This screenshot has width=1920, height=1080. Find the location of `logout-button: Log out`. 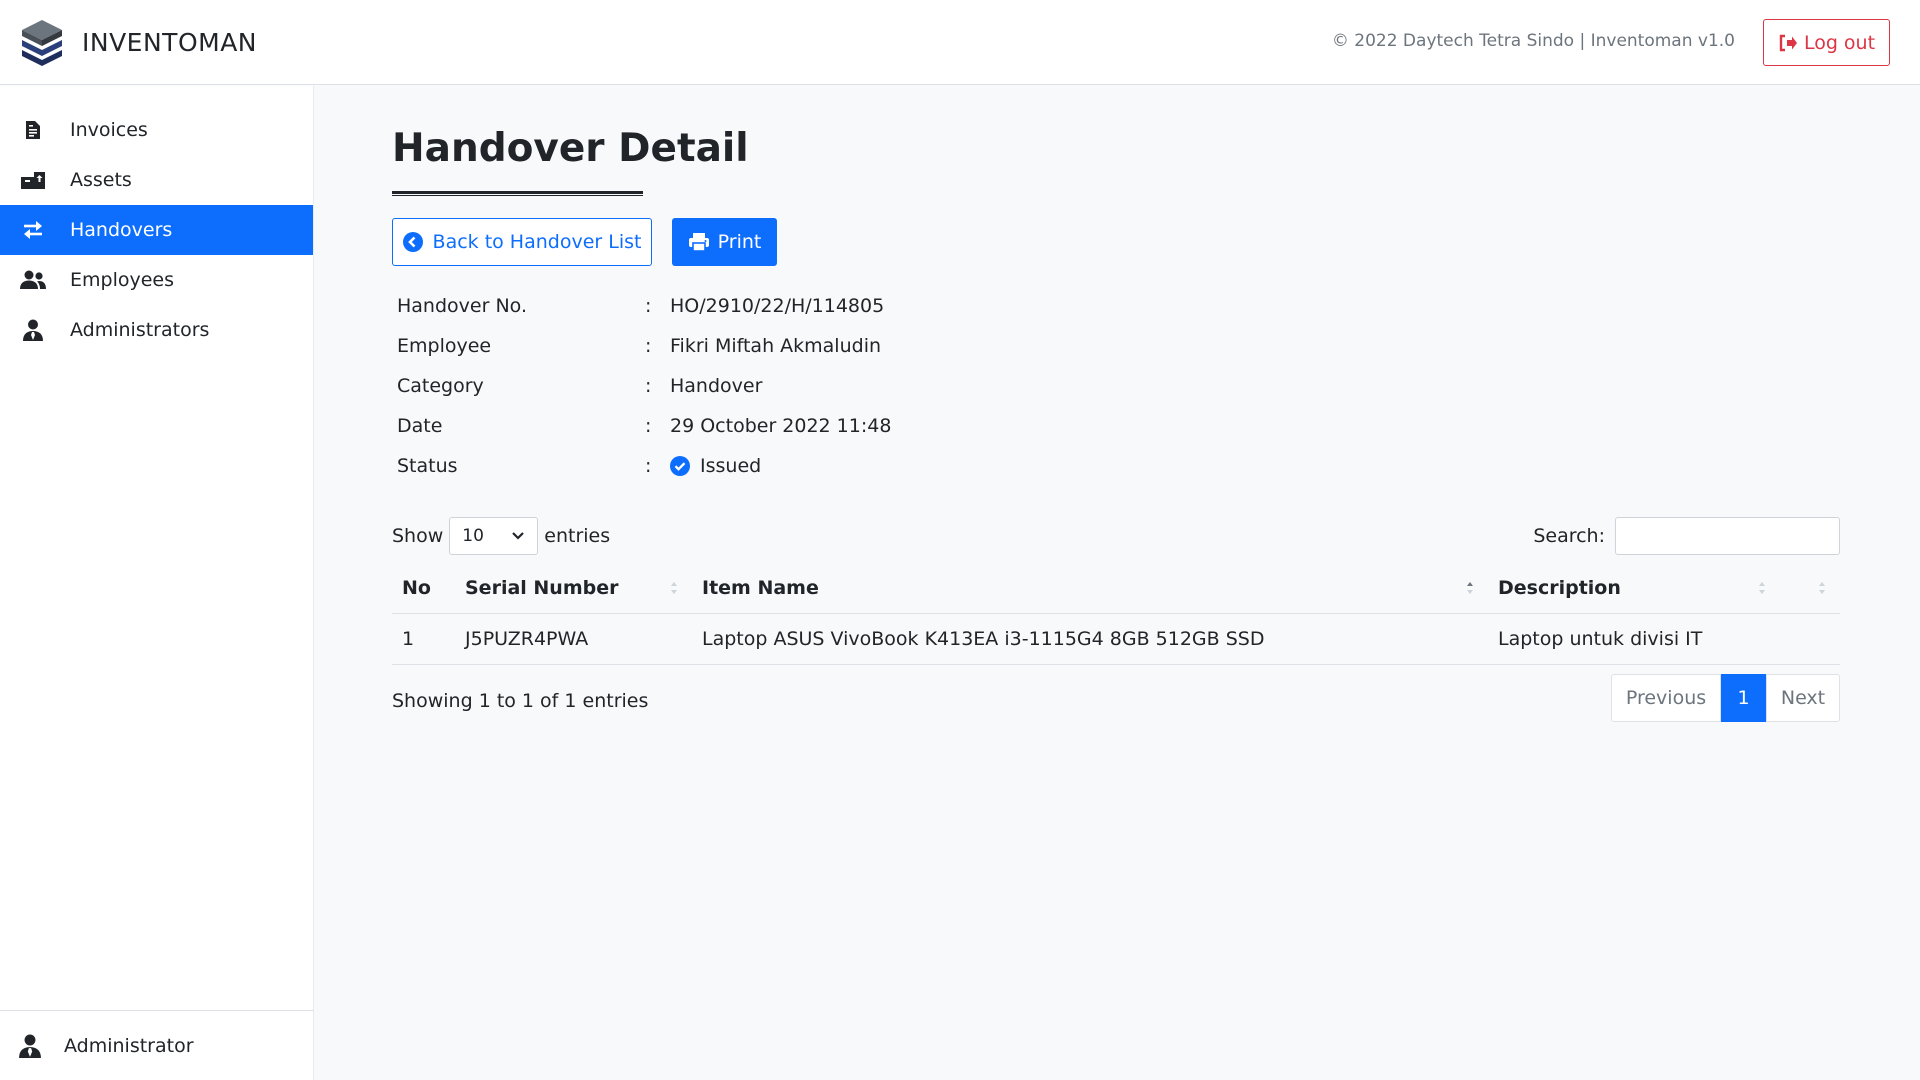

logout-button: Log out is located at coordinates (1826, 42).